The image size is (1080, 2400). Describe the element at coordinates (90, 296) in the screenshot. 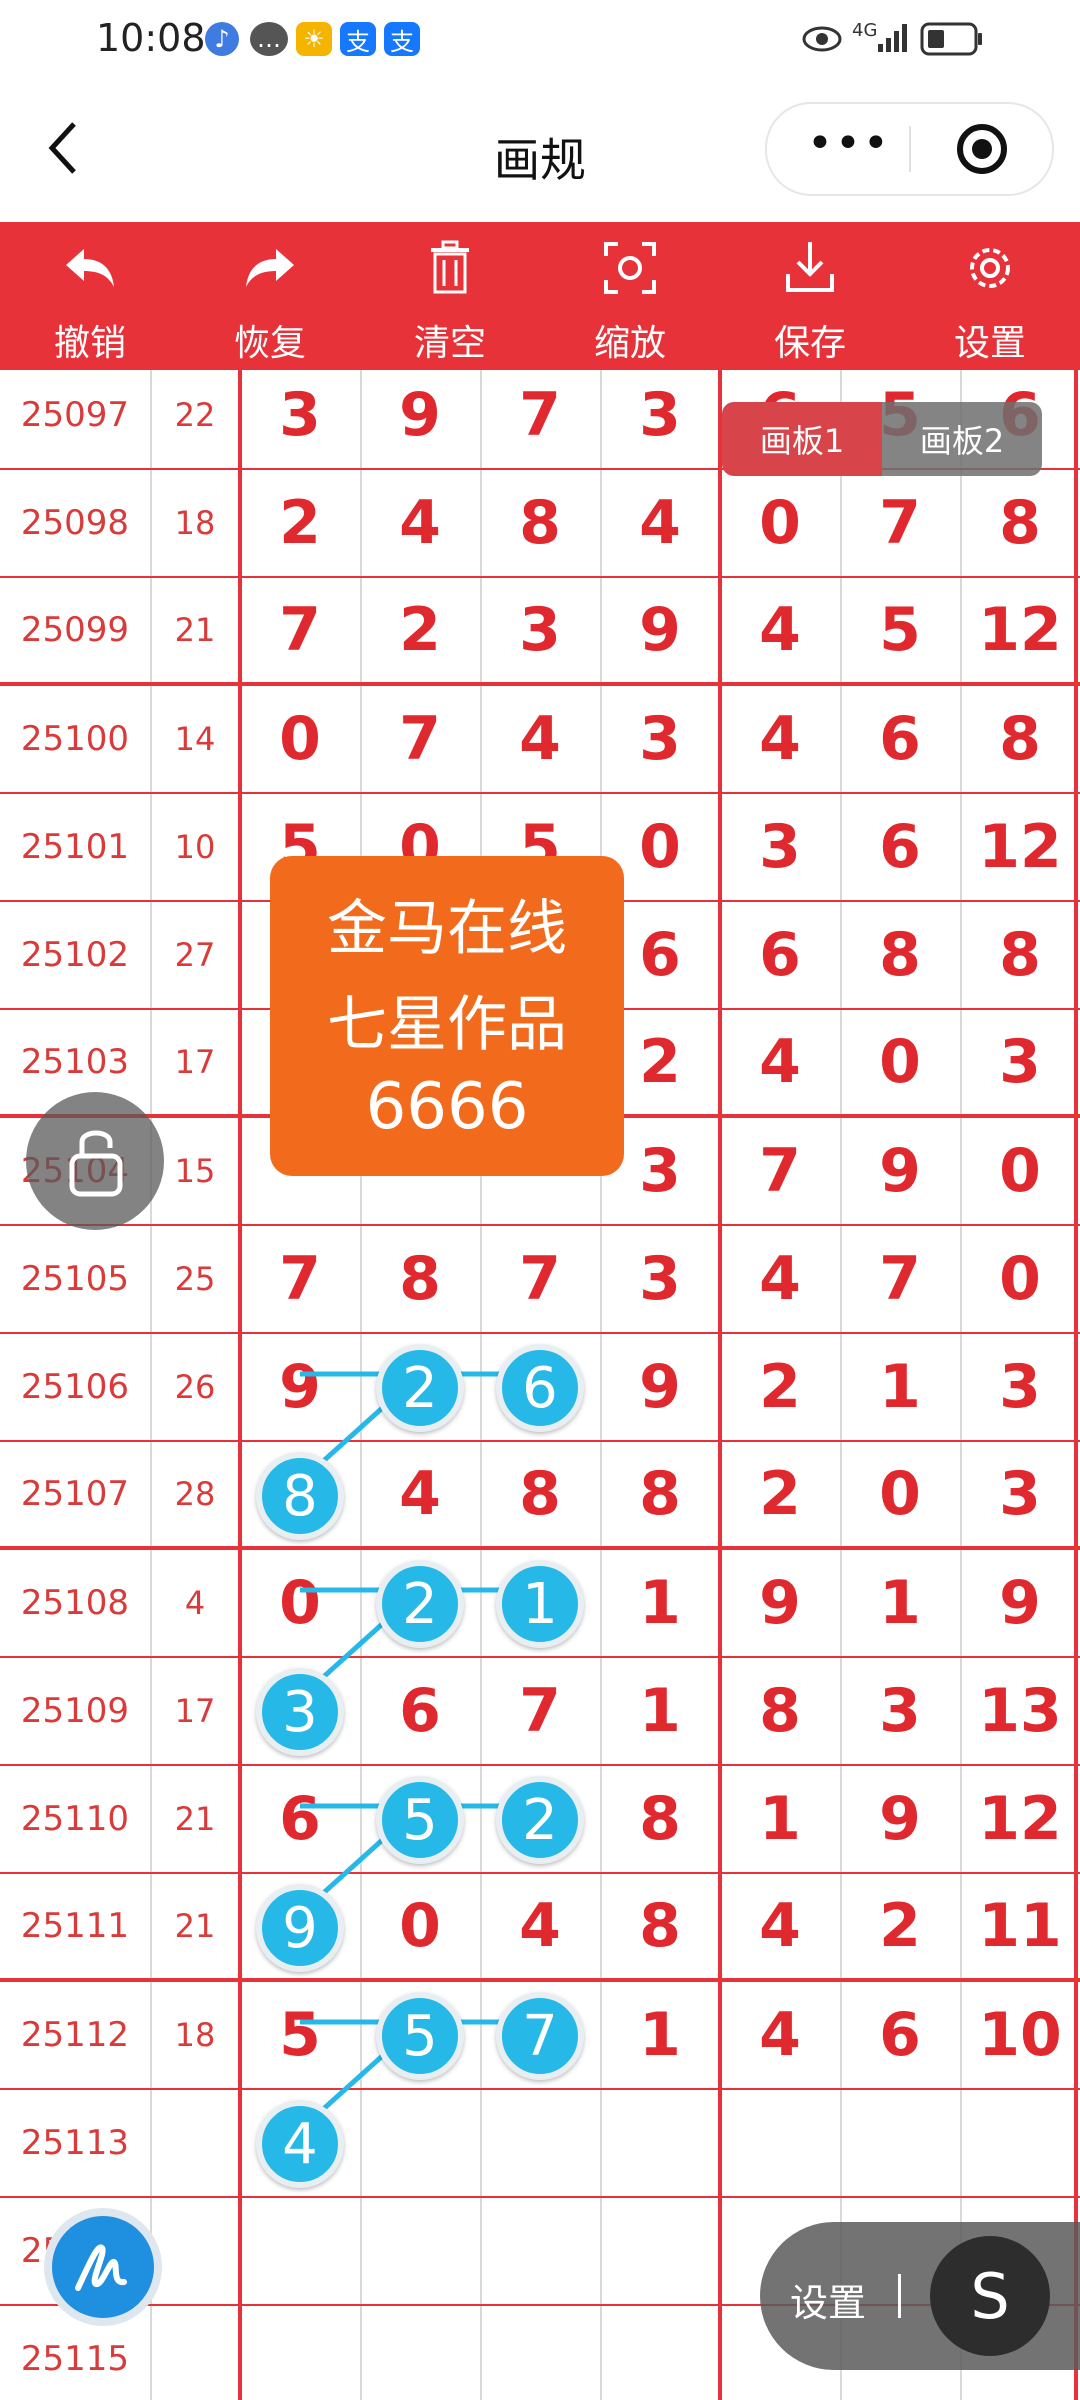

I see `undo-button: 撤销` at that location.